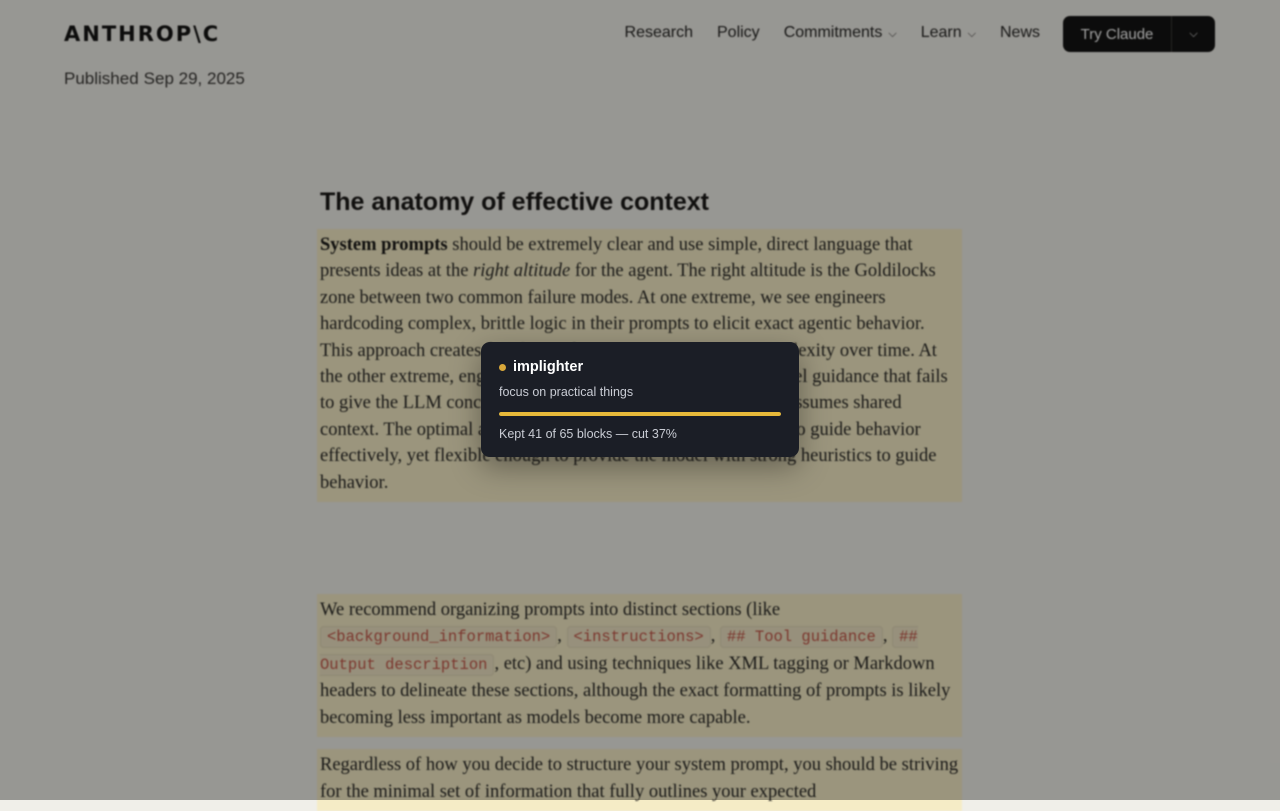  Describe the element at coordinates (640, 367) in the screenshot. I see `popup-header: implighter` at that location.